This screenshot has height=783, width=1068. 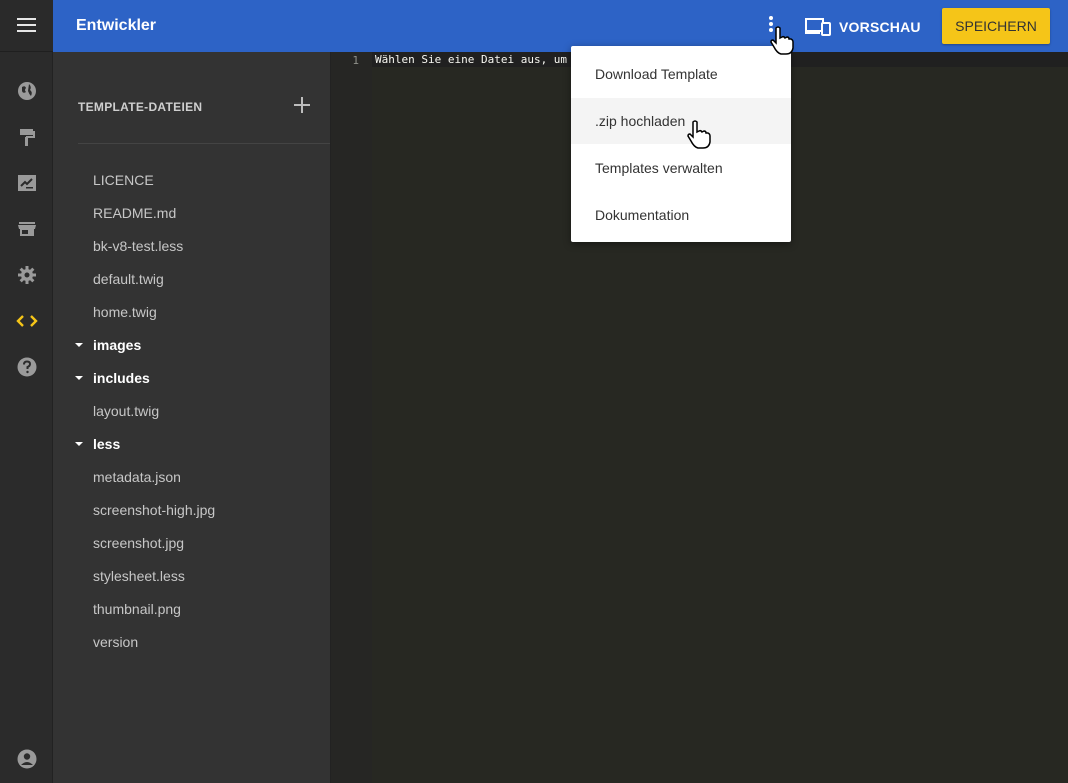 I want to click on file-item: thumbnail.png, so click(x=137, y=609).